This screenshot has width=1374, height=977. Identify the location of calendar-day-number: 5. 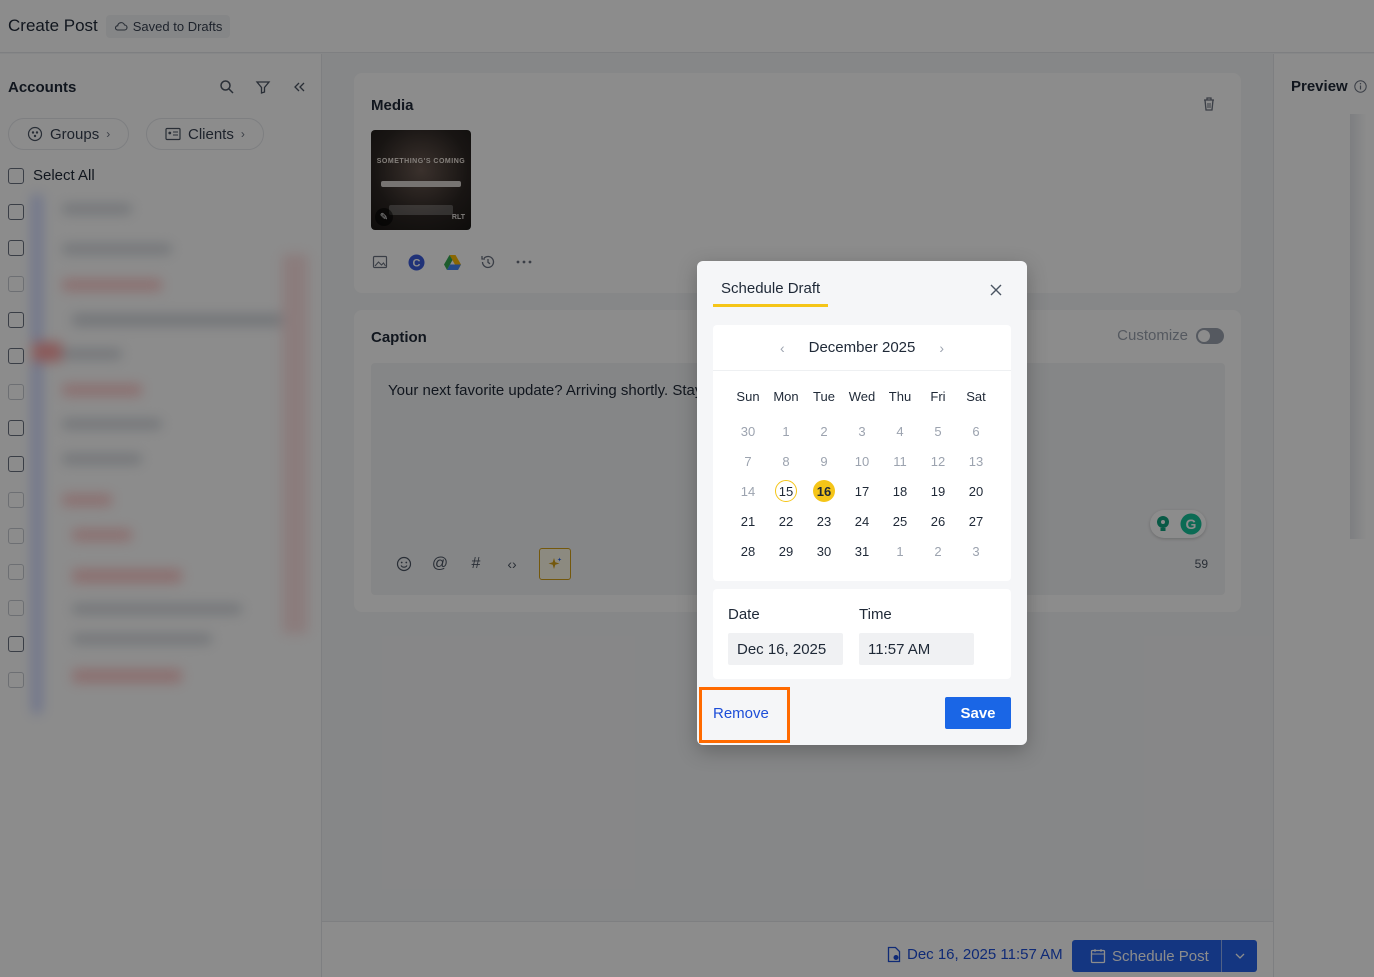
(938, 431).